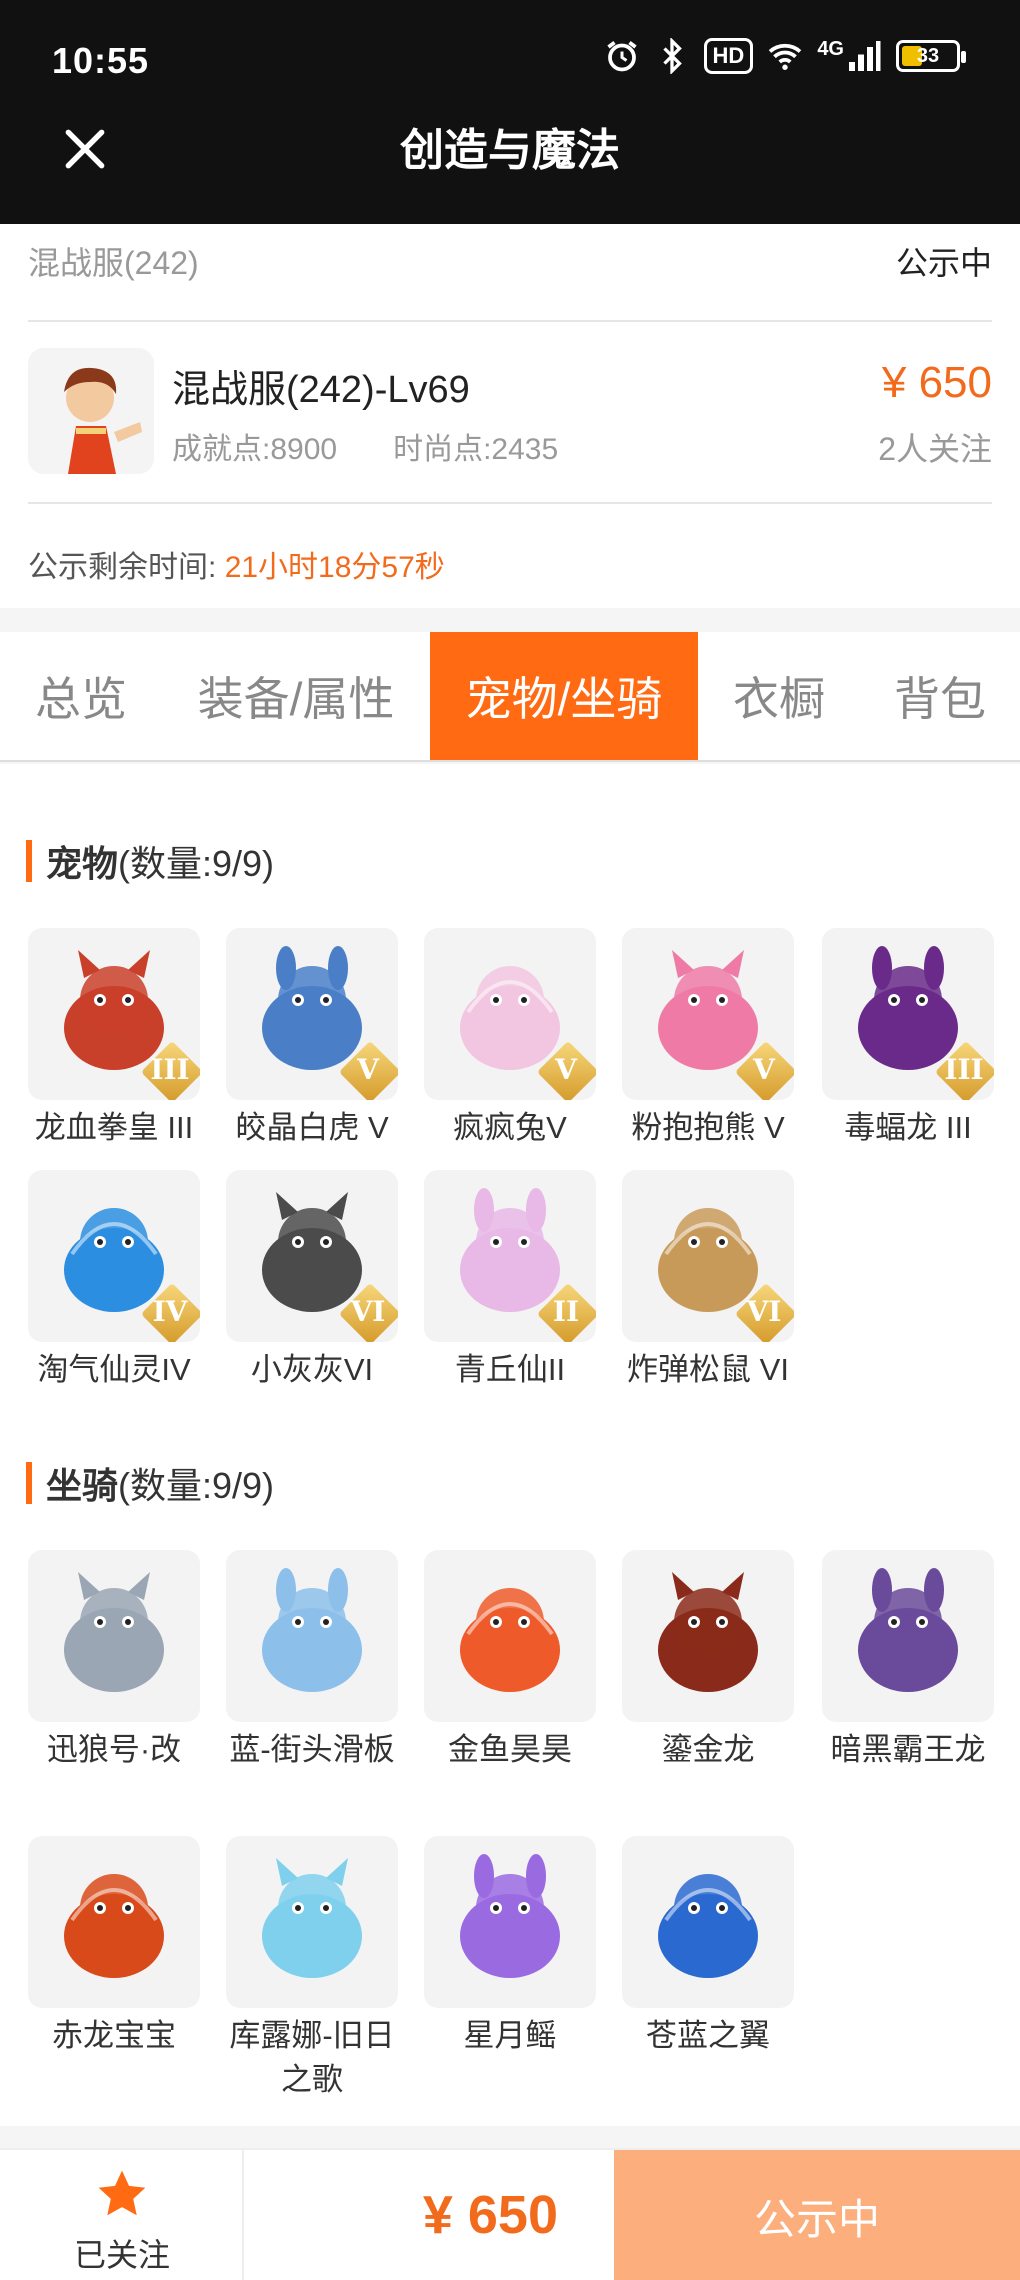  Describe the element at coordinates (510, 60) in the screenshot. I see `status-bar: 10:55 HD 4G 33` at that location.